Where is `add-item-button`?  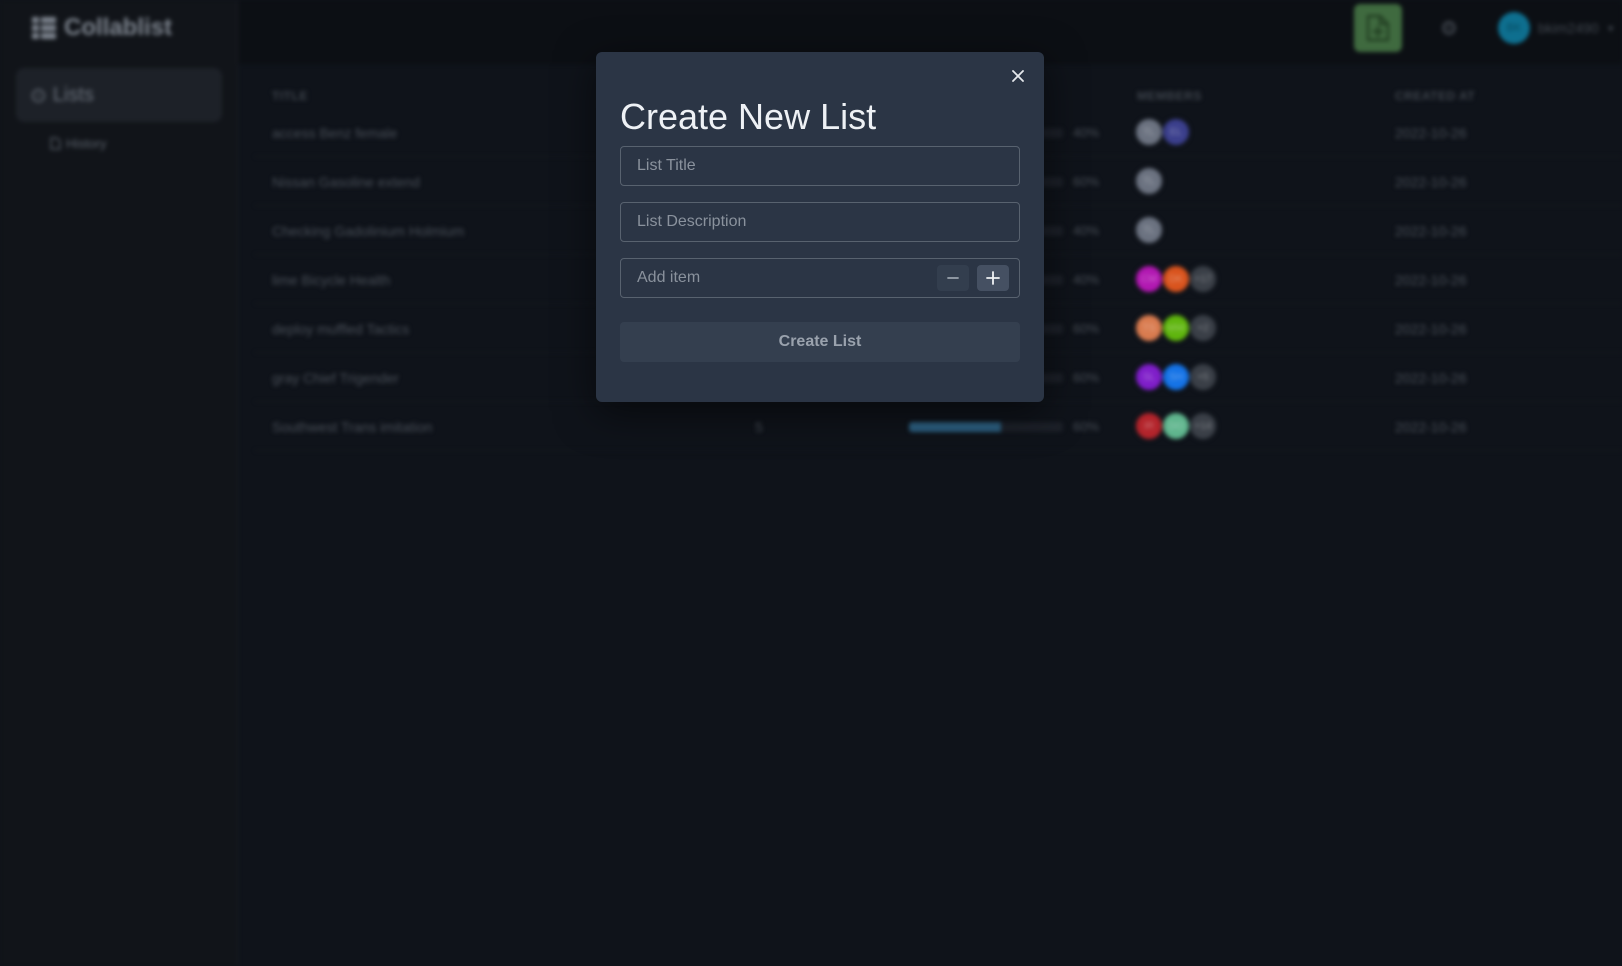
add-item-button is located at coordinates (993, 278).